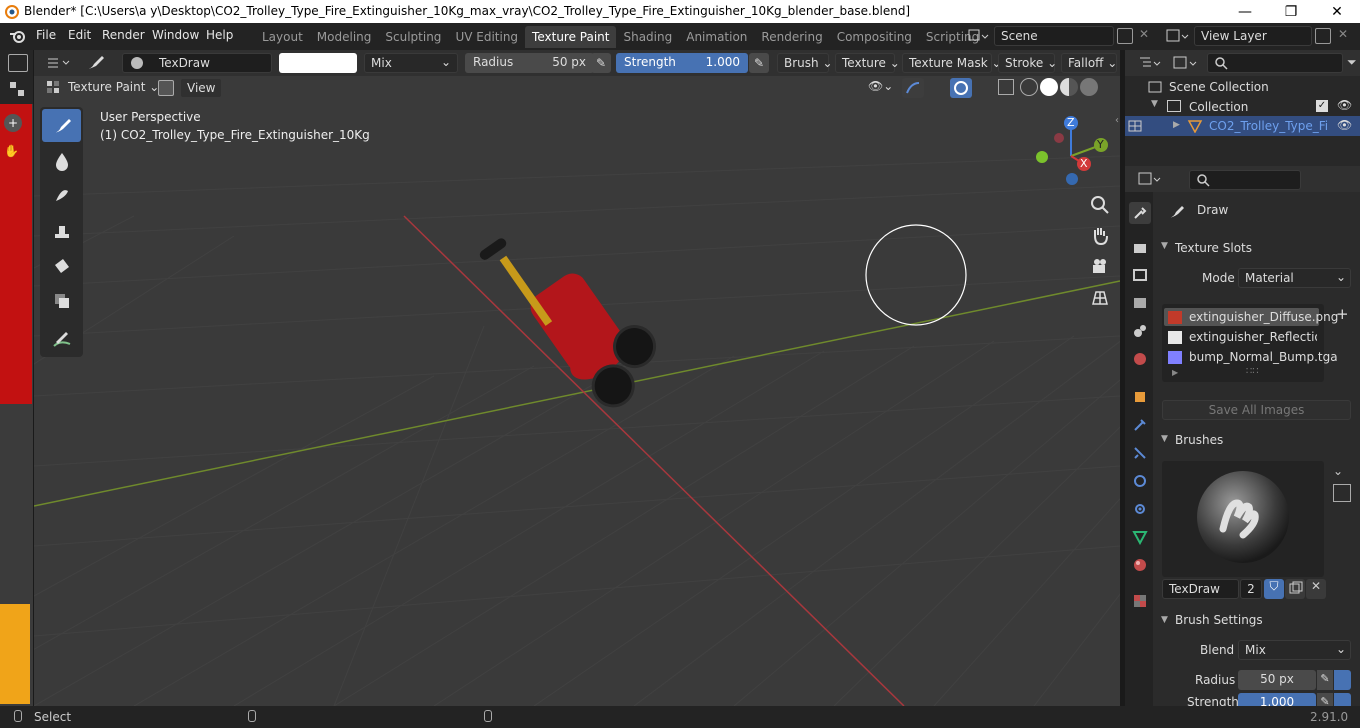  I want to click on tab-uv-editing: UV Editing, so click(486, 37).